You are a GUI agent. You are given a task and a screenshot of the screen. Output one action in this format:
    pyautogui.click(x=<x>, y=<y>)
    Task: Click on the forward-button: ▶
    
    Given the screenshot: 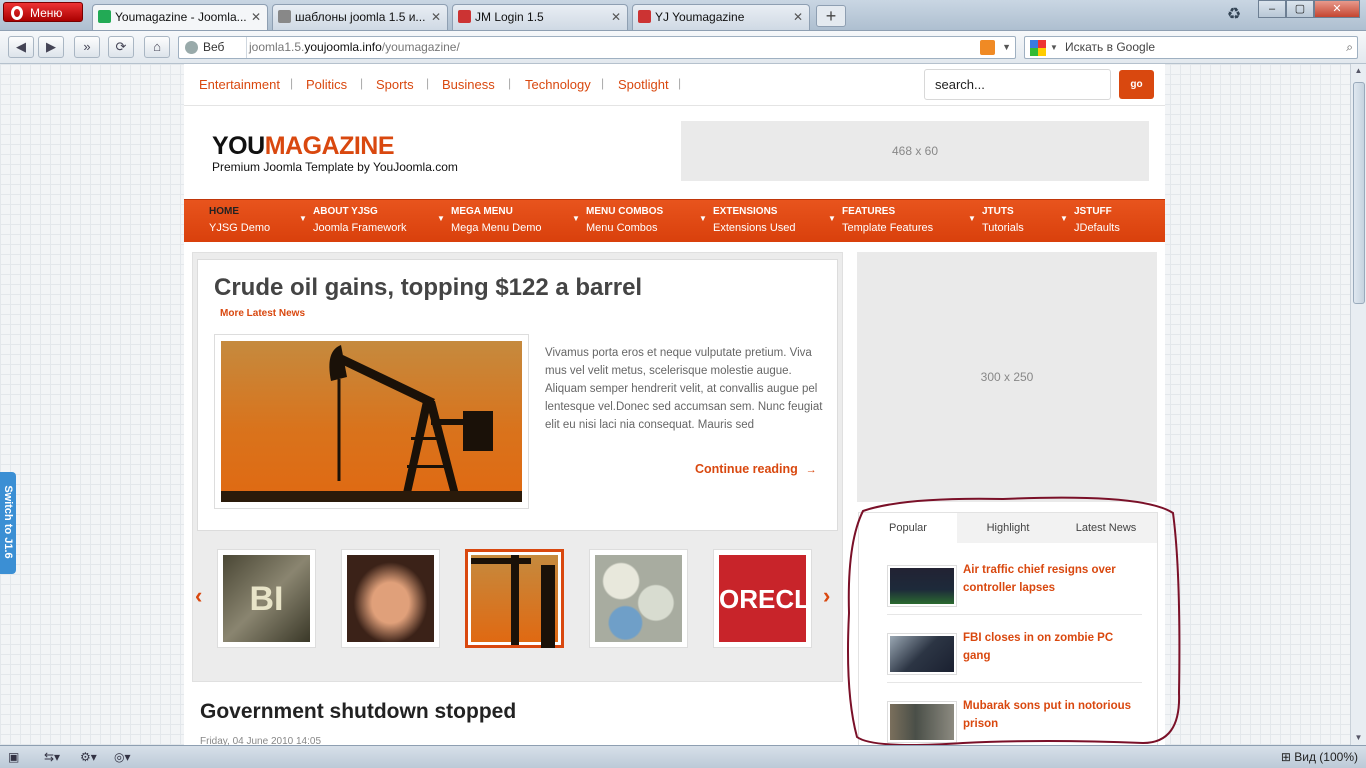 What is the action you would take?
    pyautogui.click(x=51, y=47)
    